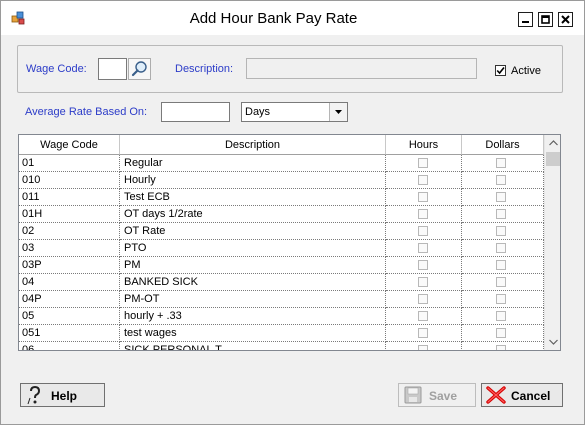 Image resolution: width=585 pixels, height=425 pixels. Describe the element at coordinates (204, 69) in the screenshot. I see `description-label: Description:` at that location.